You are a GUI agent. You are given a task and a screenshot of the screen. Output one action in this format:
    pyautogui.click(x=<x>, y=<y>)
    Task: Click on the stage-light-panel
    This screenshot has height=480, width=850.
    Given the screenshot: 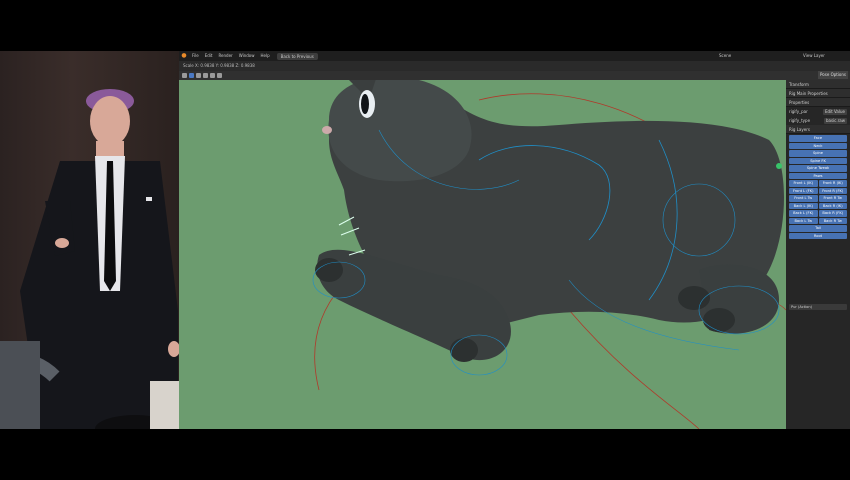 What is the action you would take?
    pyautogui.click(x=165, y=405)
    